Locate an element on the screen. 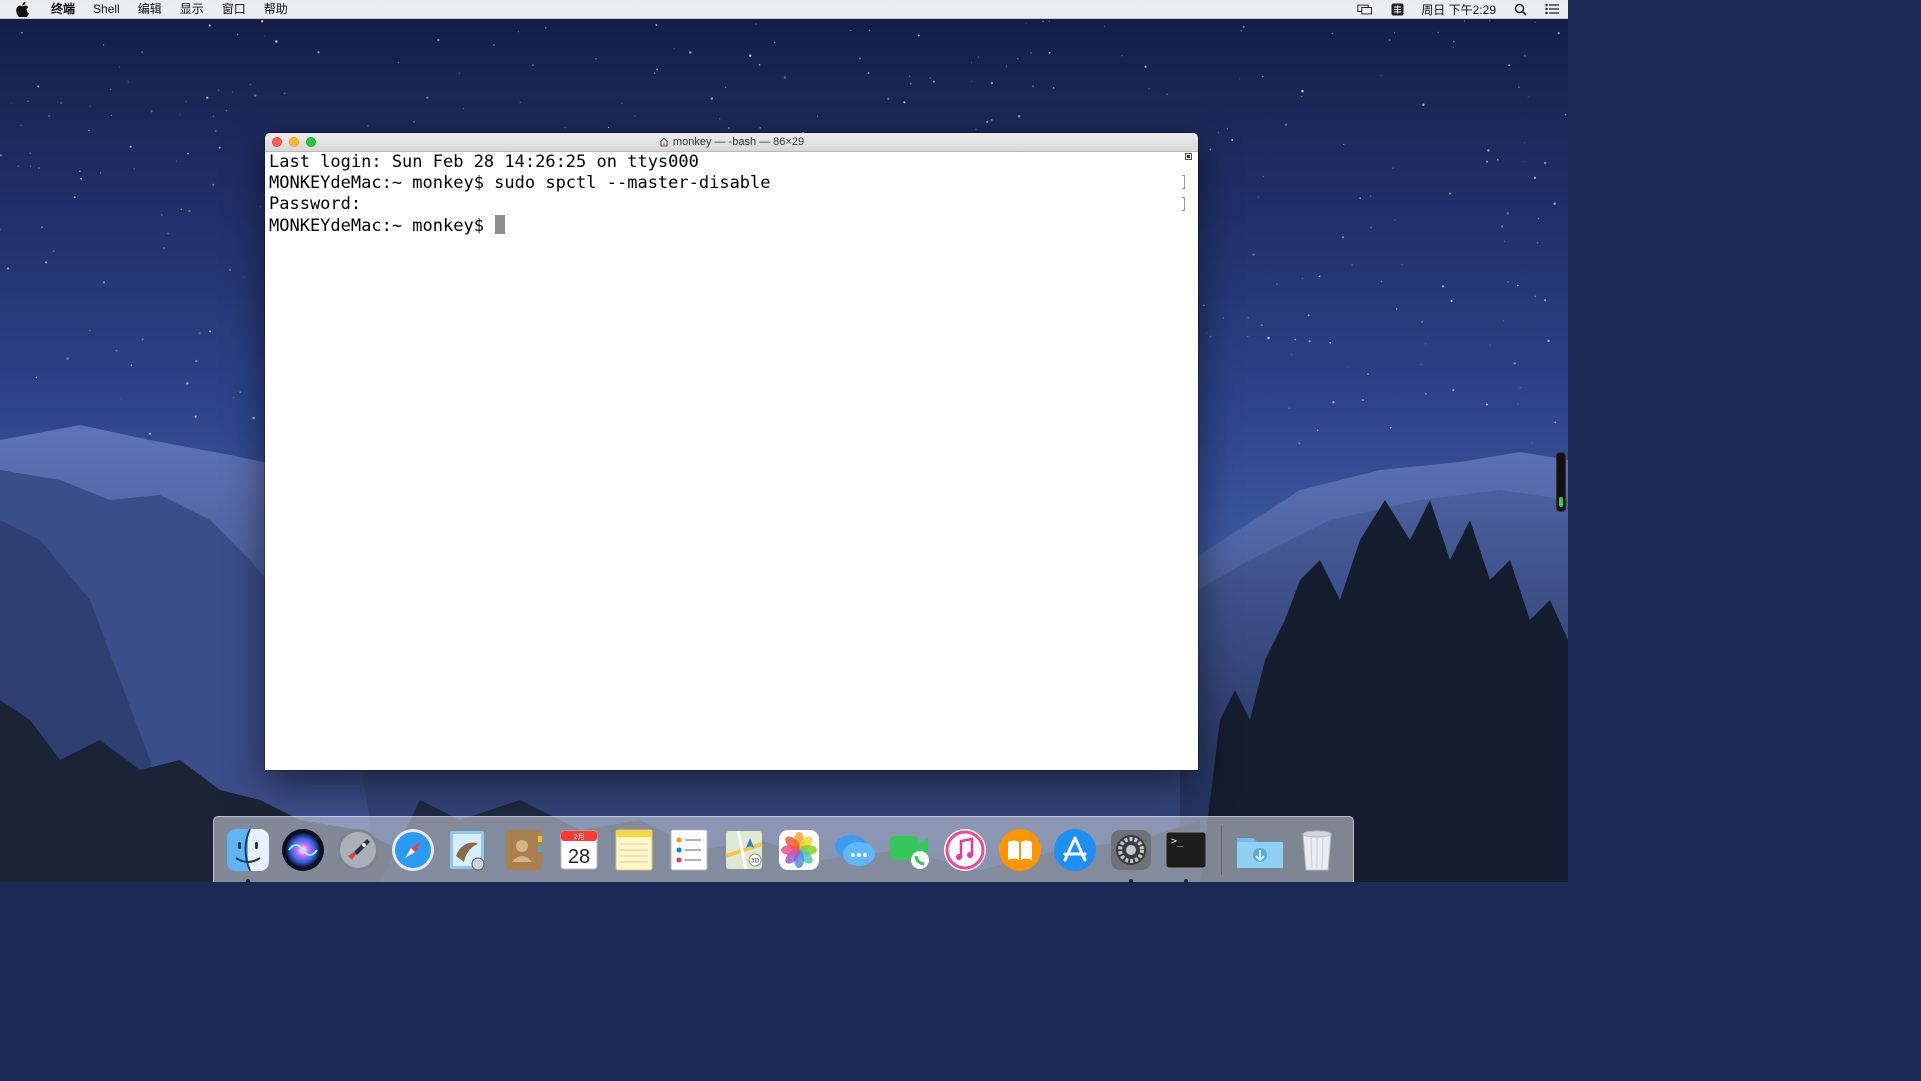  window-title-group: monkey — -bash — 86×29 is located at coordinates (731, 142).